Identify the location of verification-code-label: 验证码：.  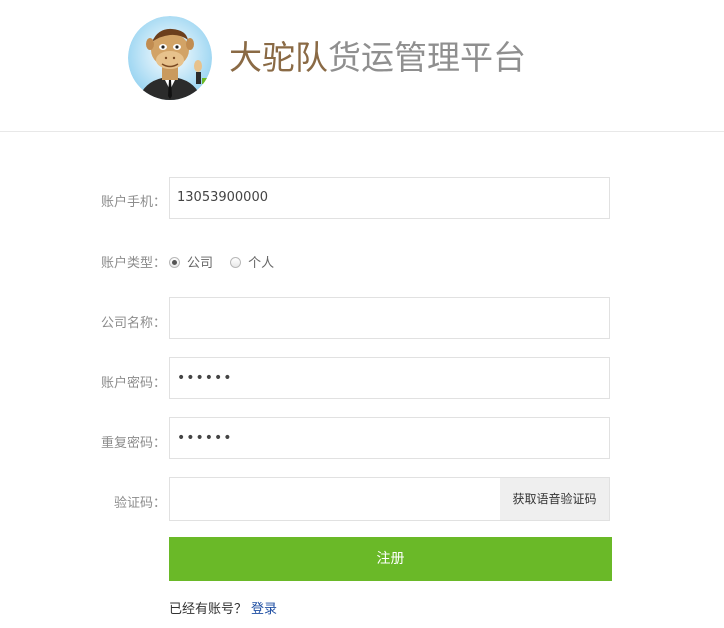
(139, 503).